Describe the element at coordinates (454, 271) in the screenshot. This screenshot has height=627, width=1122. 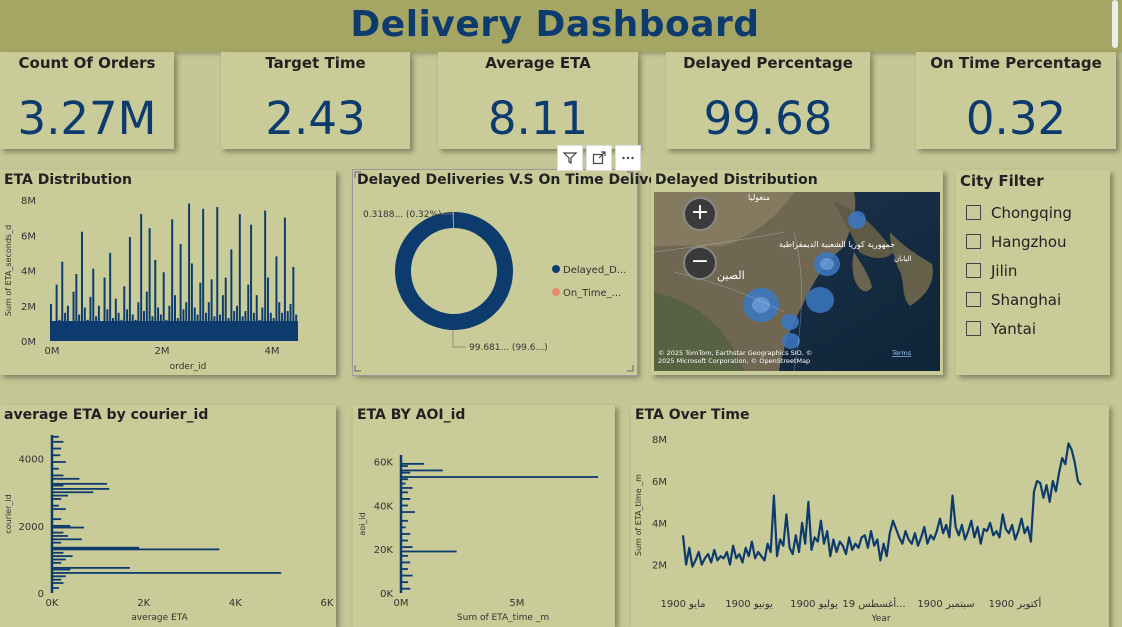
I see `donut-slice` at that location.